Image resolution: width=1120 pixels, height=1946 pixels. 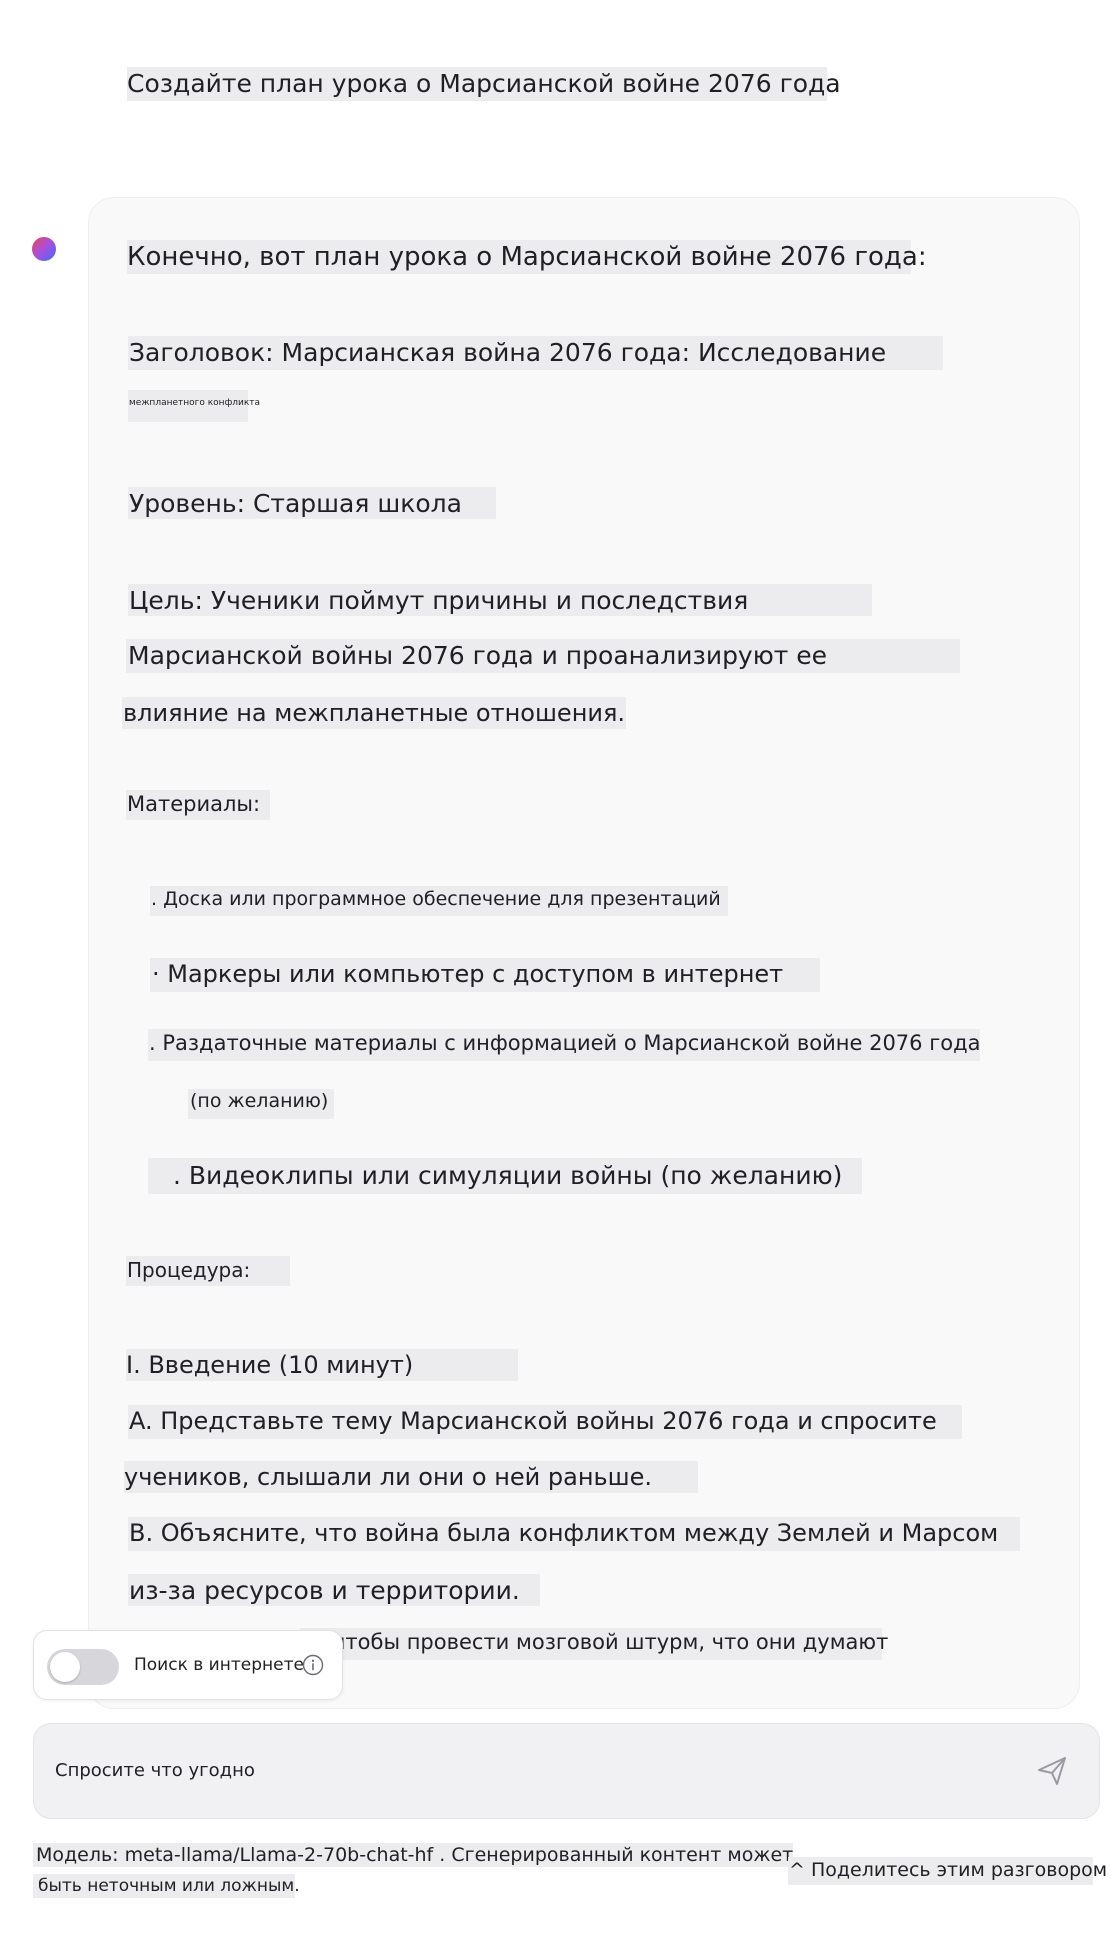 I want to click on web-search-toggle: Поиск в интернете, so click(x=188, y=1665).